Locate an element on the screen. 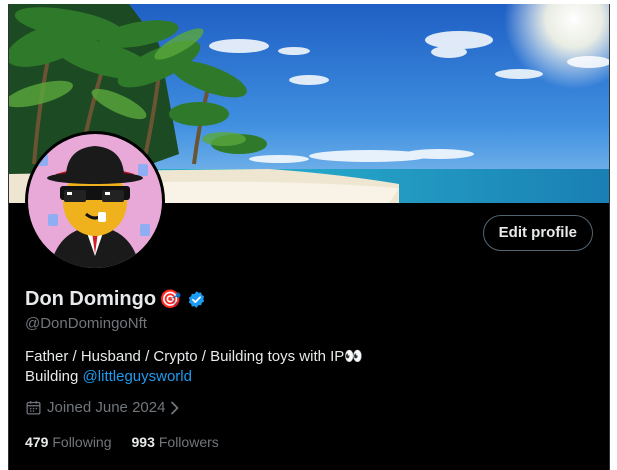 This screenshot has height=470, width=617. calendar-icon is located at coordinates (33, 407).